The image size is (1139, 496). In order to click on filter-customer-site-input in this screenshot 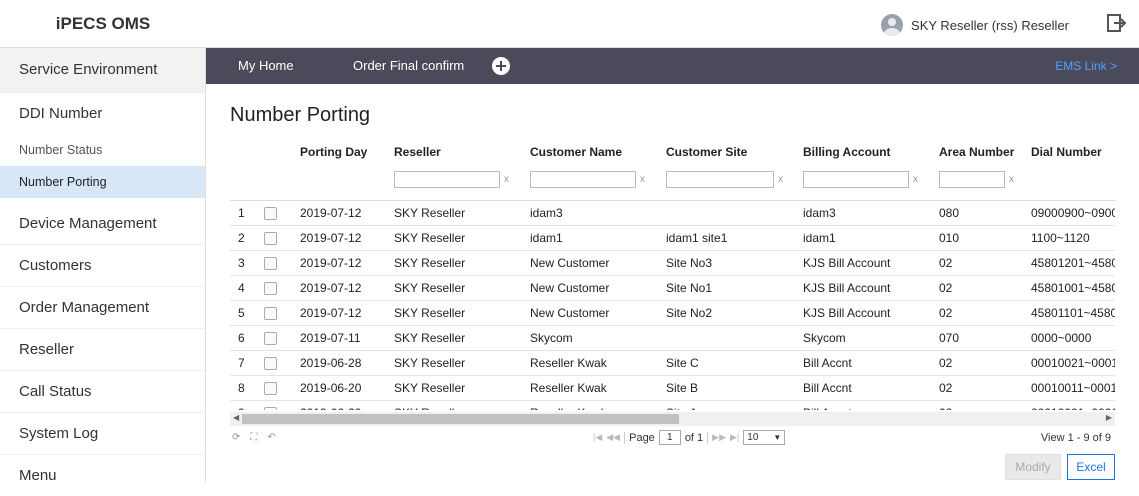, I will do `click(720, 179)`.